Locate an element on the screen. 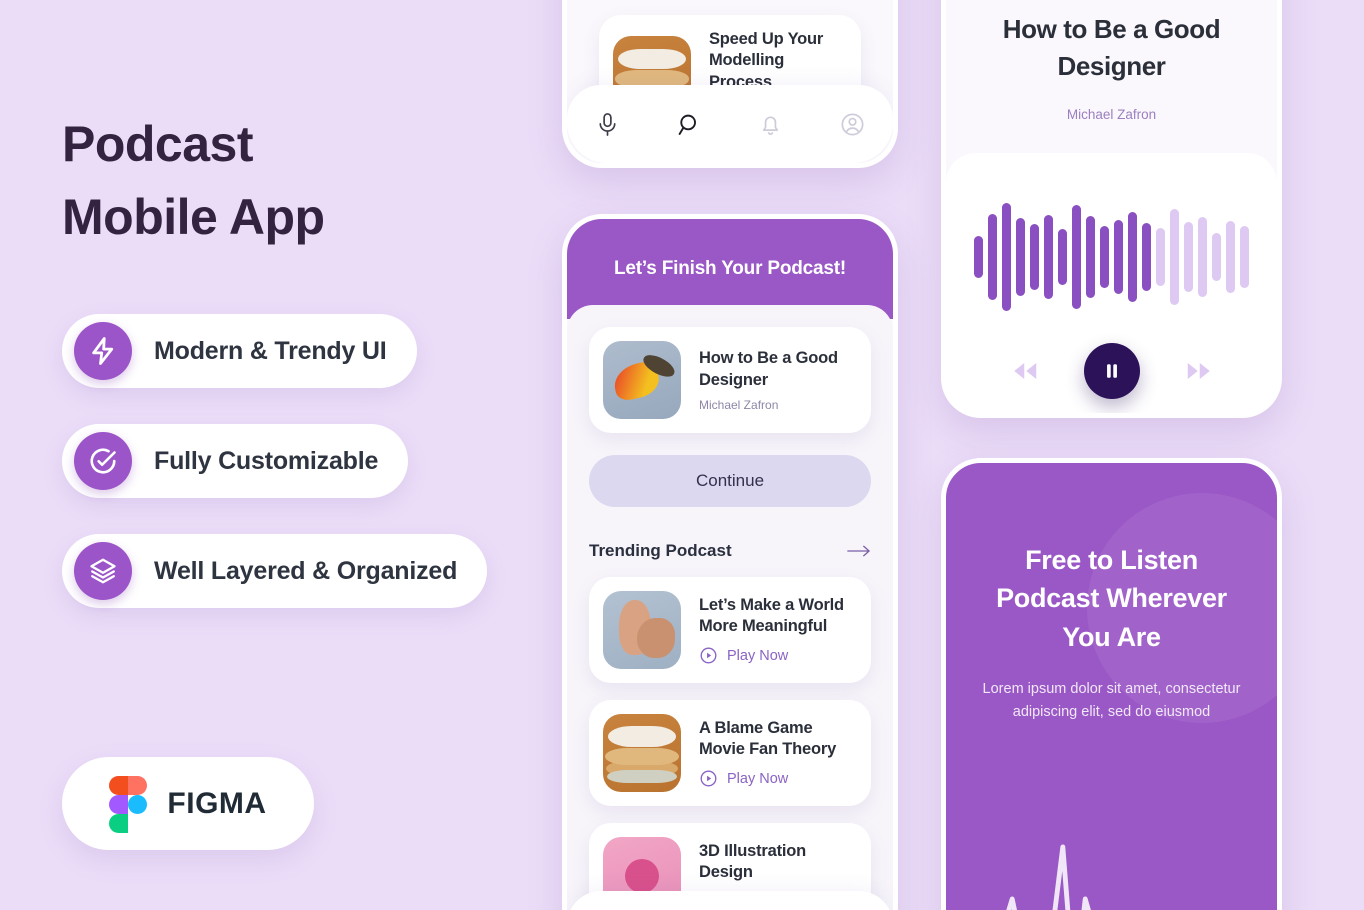  podcast-card-body: How to Be a Good Designer Michael Zafron is located at coordinates (778, 380).